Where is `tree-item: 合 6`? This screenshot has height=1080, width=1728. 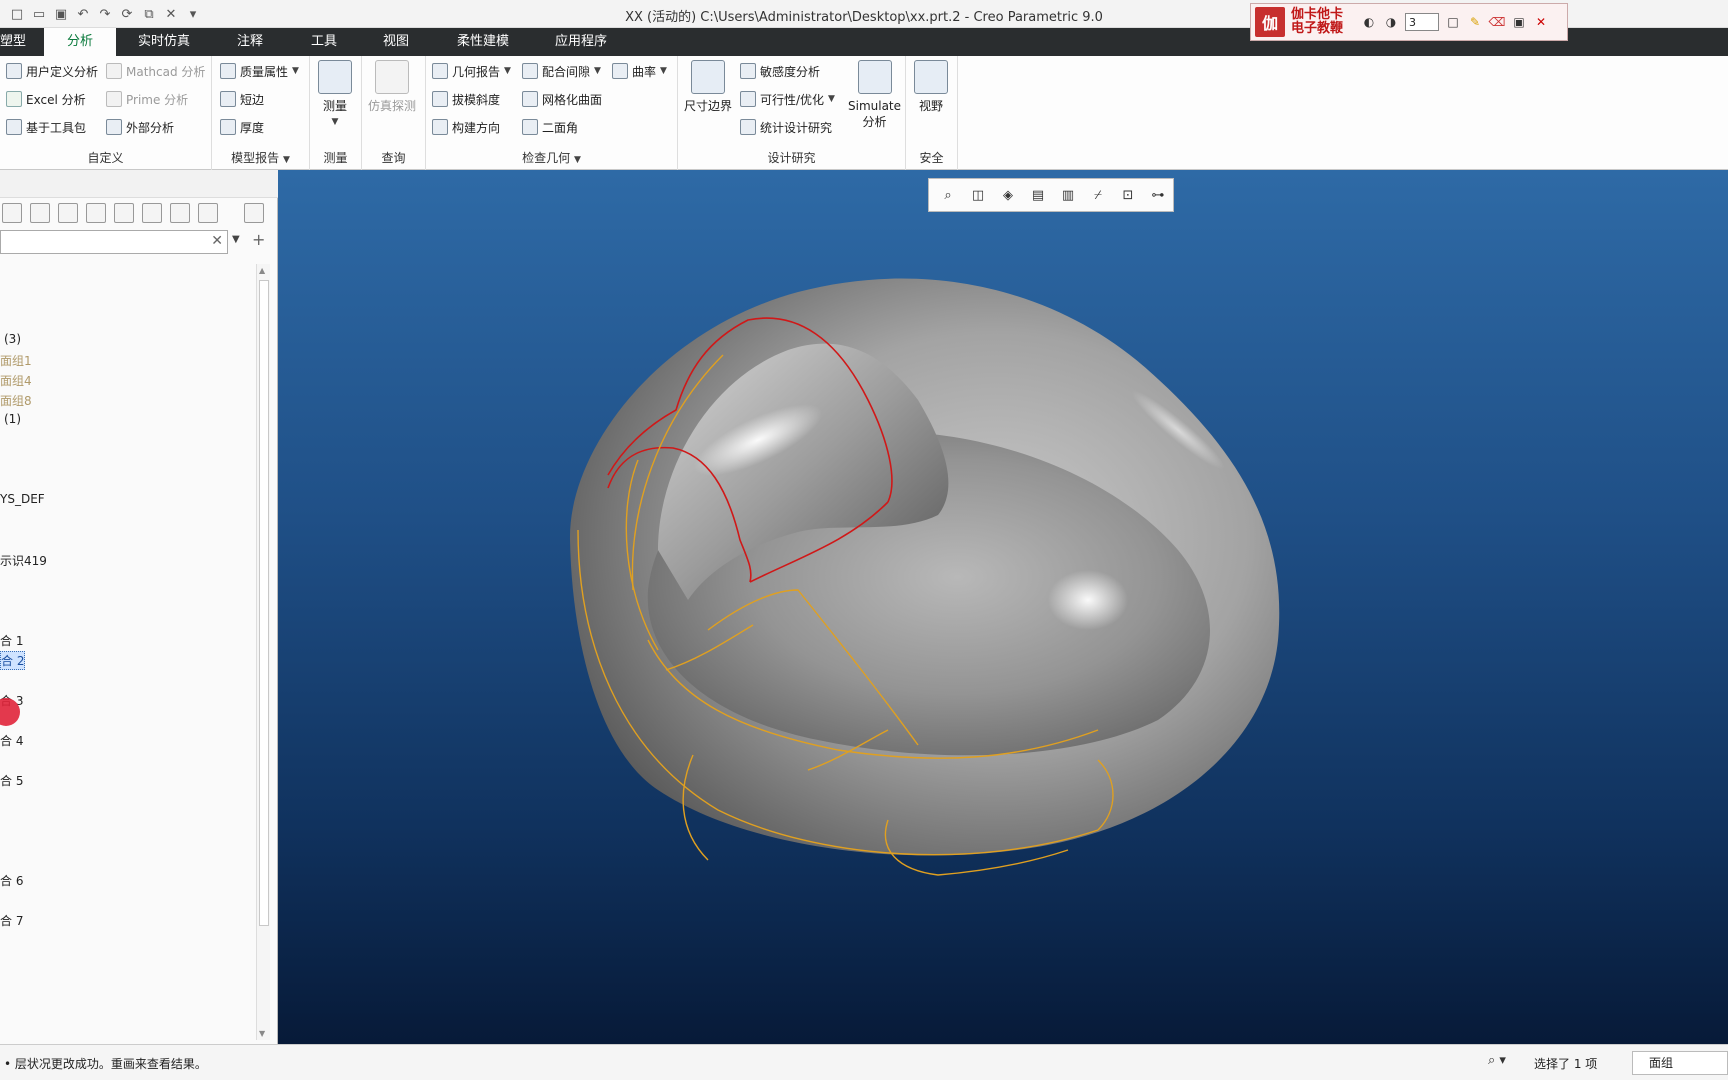
tree-item: 合 6 is located at coordinates (11, 880).